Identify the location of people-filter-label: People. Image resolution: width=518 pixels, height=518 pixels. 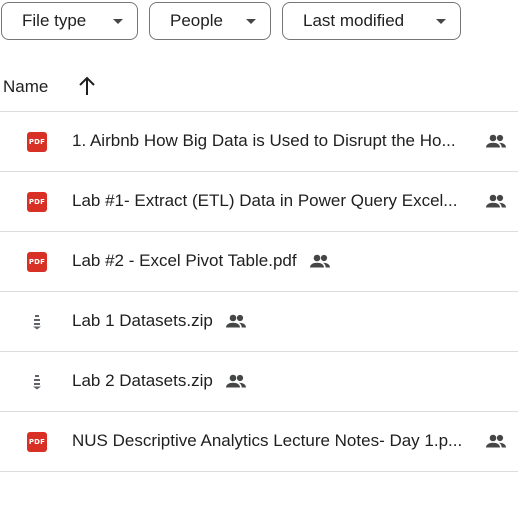
(196, 20).